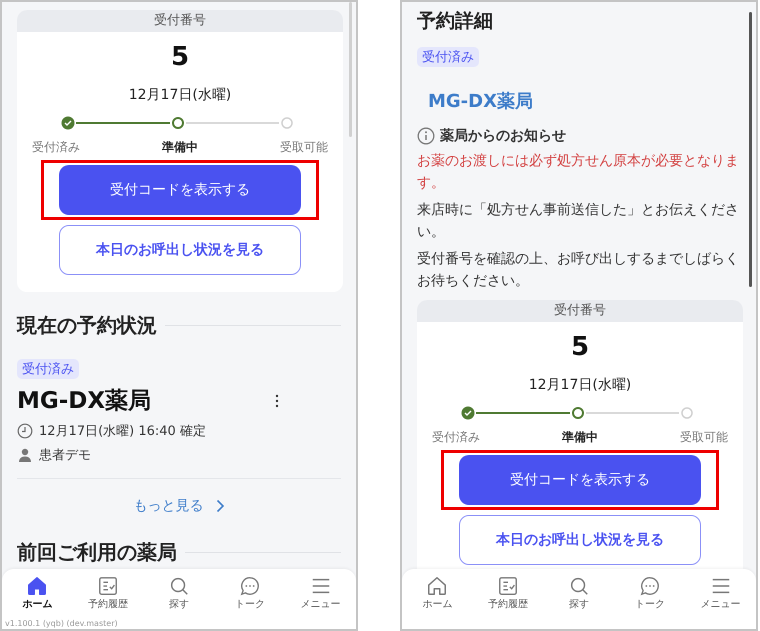  What do you see at coordinates (25, 455) in the screenshot?
I see `person-icon` at bounding box center [25, 455].